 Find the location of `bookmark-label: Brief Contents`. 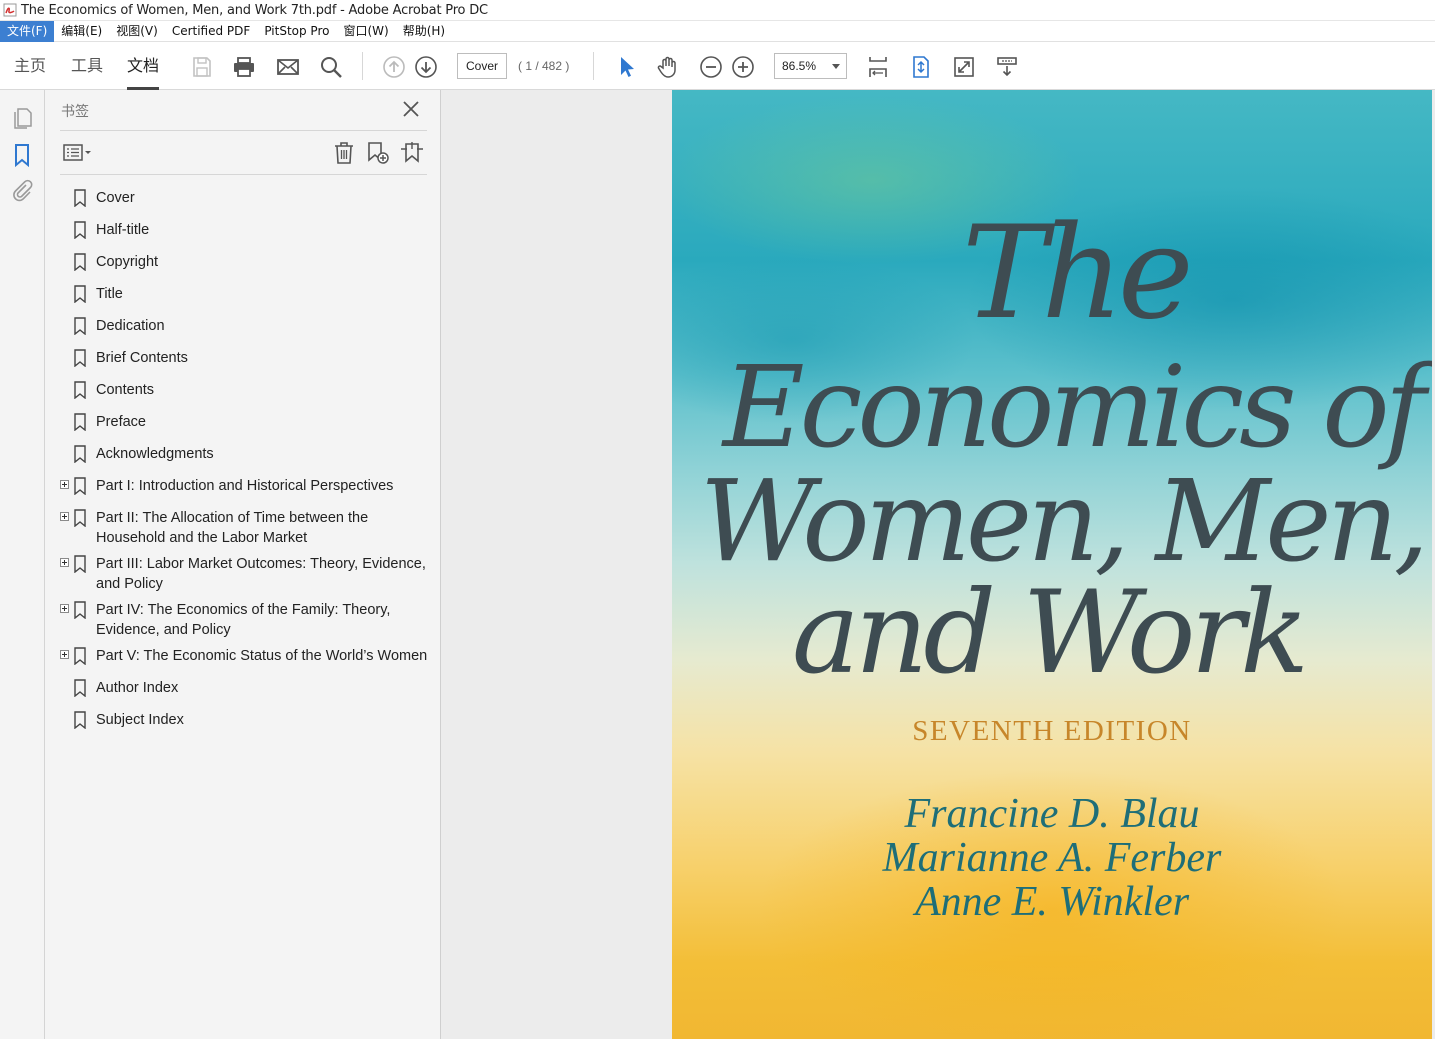

bookmark-label: Brief Contents is located at coordinates (142, 358).